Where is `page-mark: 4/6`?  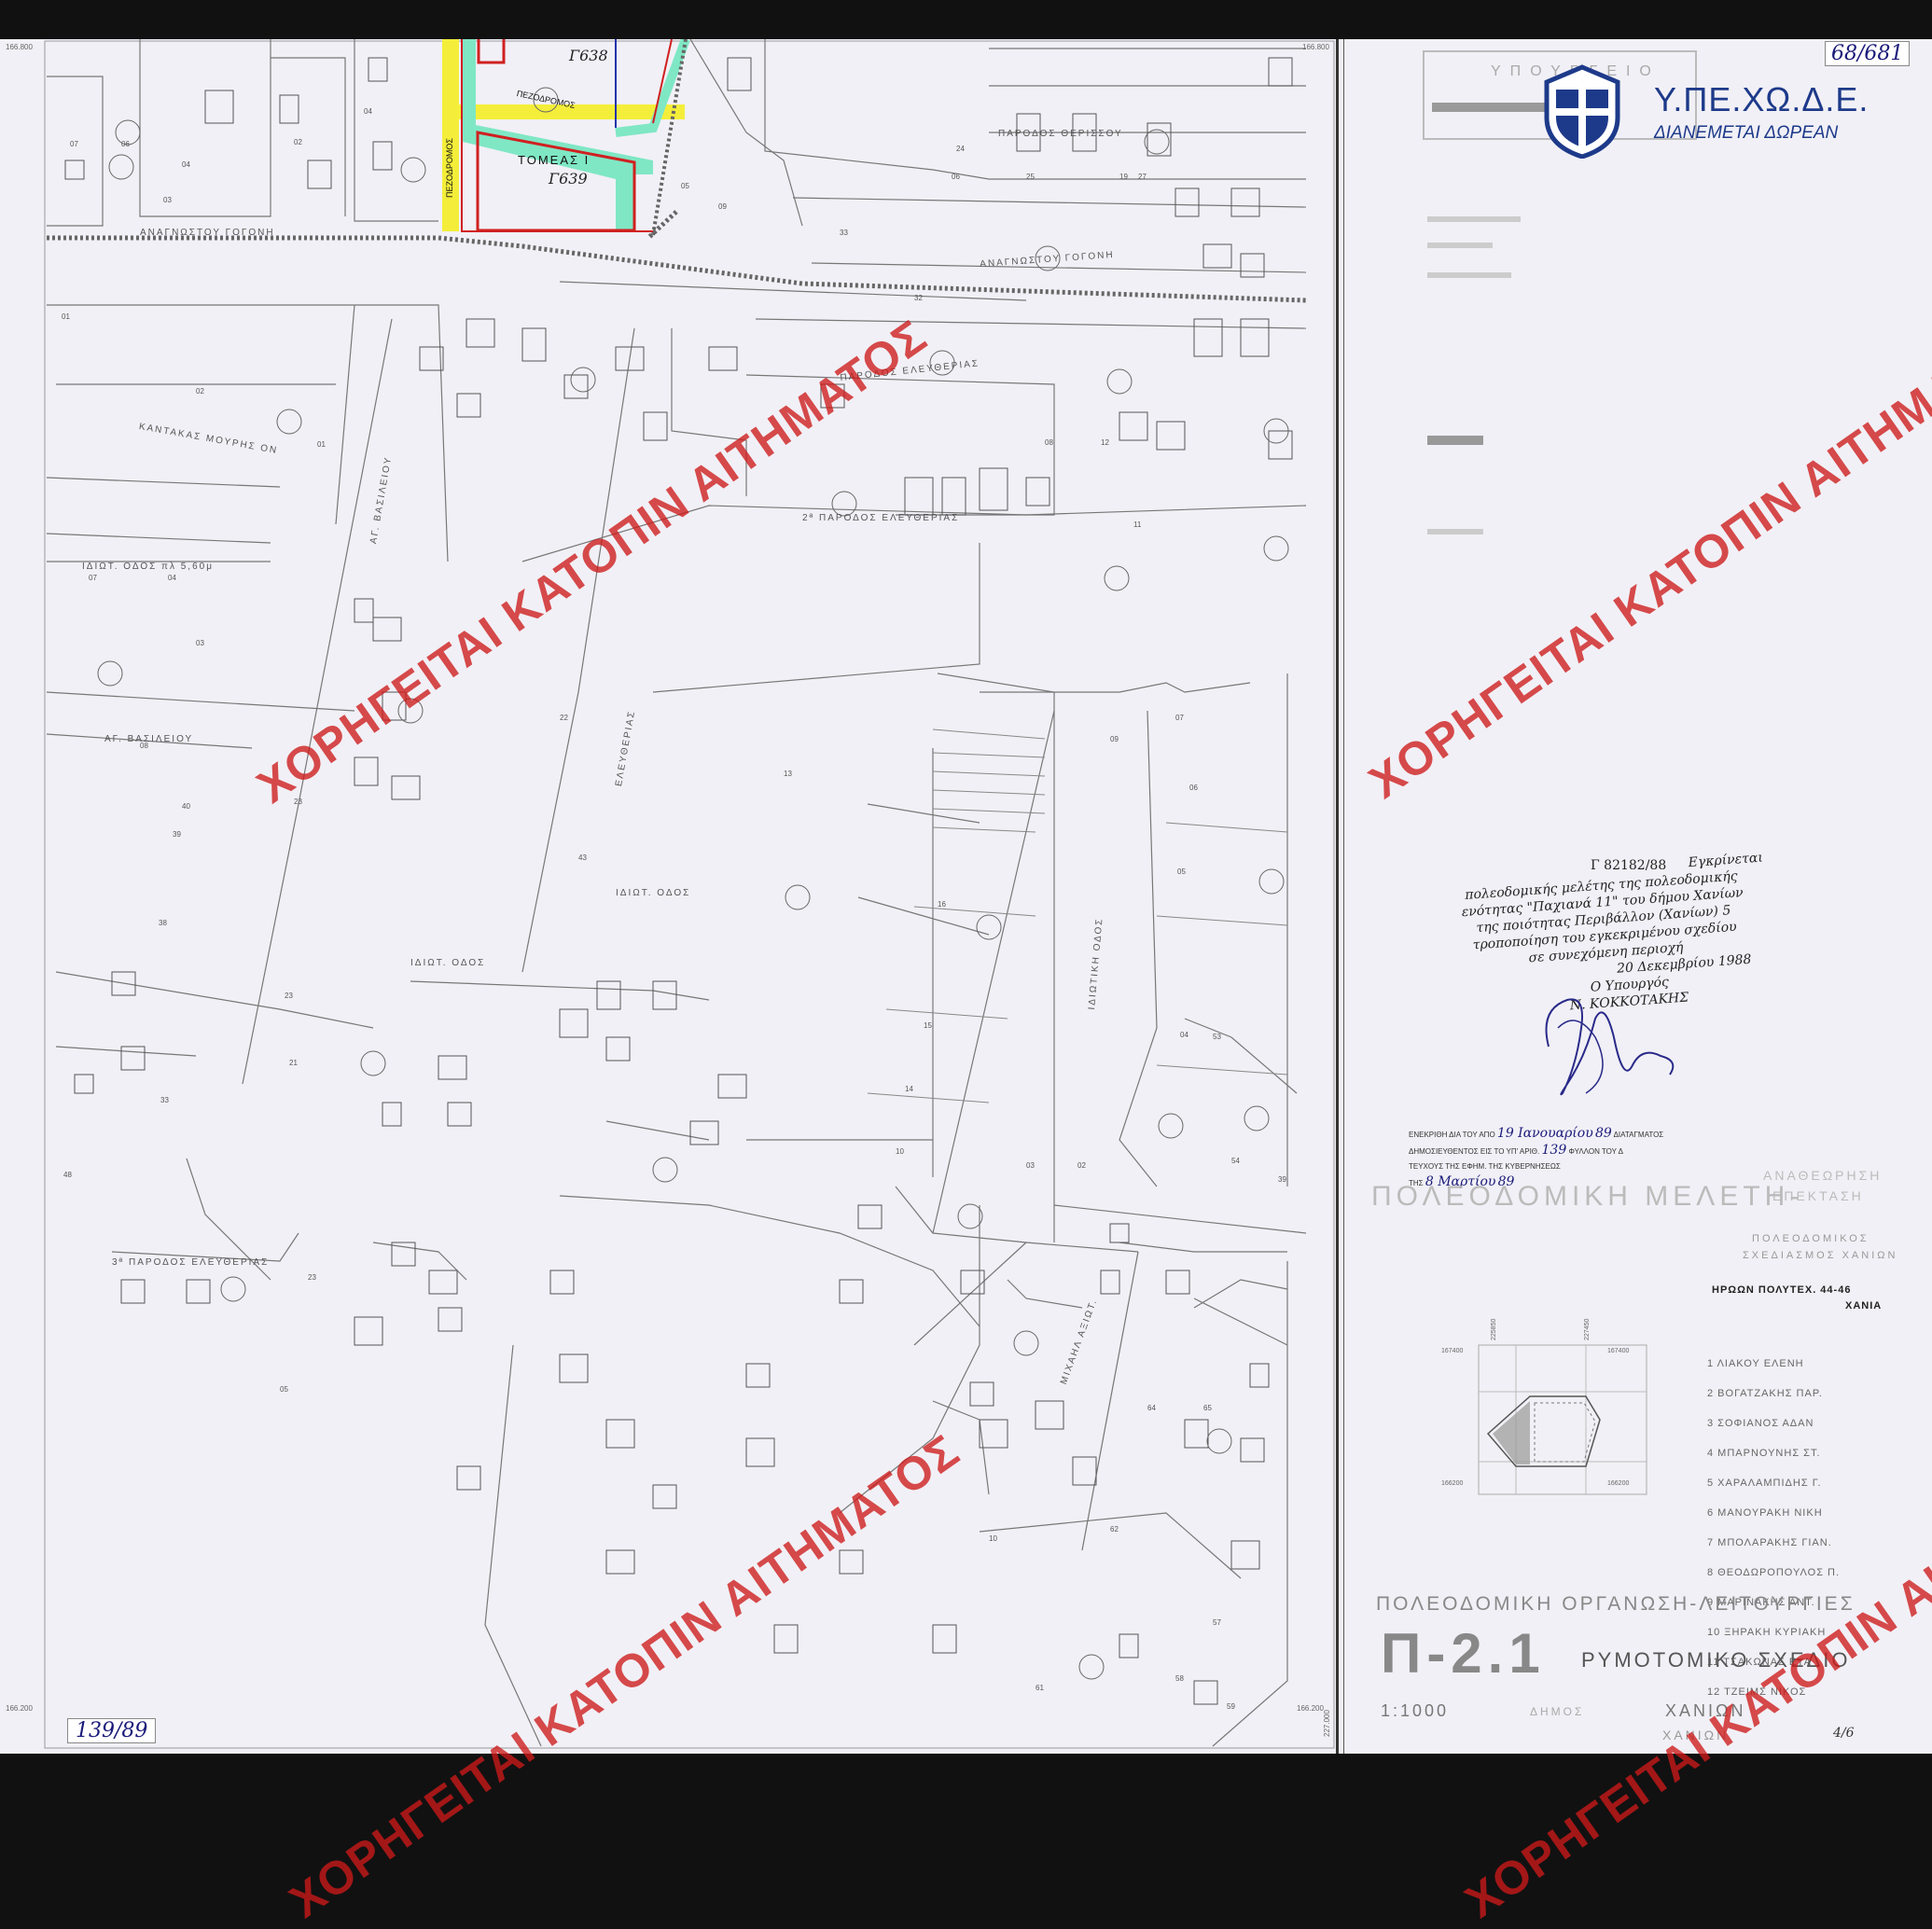 page-mark: 4/6 is located at coordinates (1844, 1734).